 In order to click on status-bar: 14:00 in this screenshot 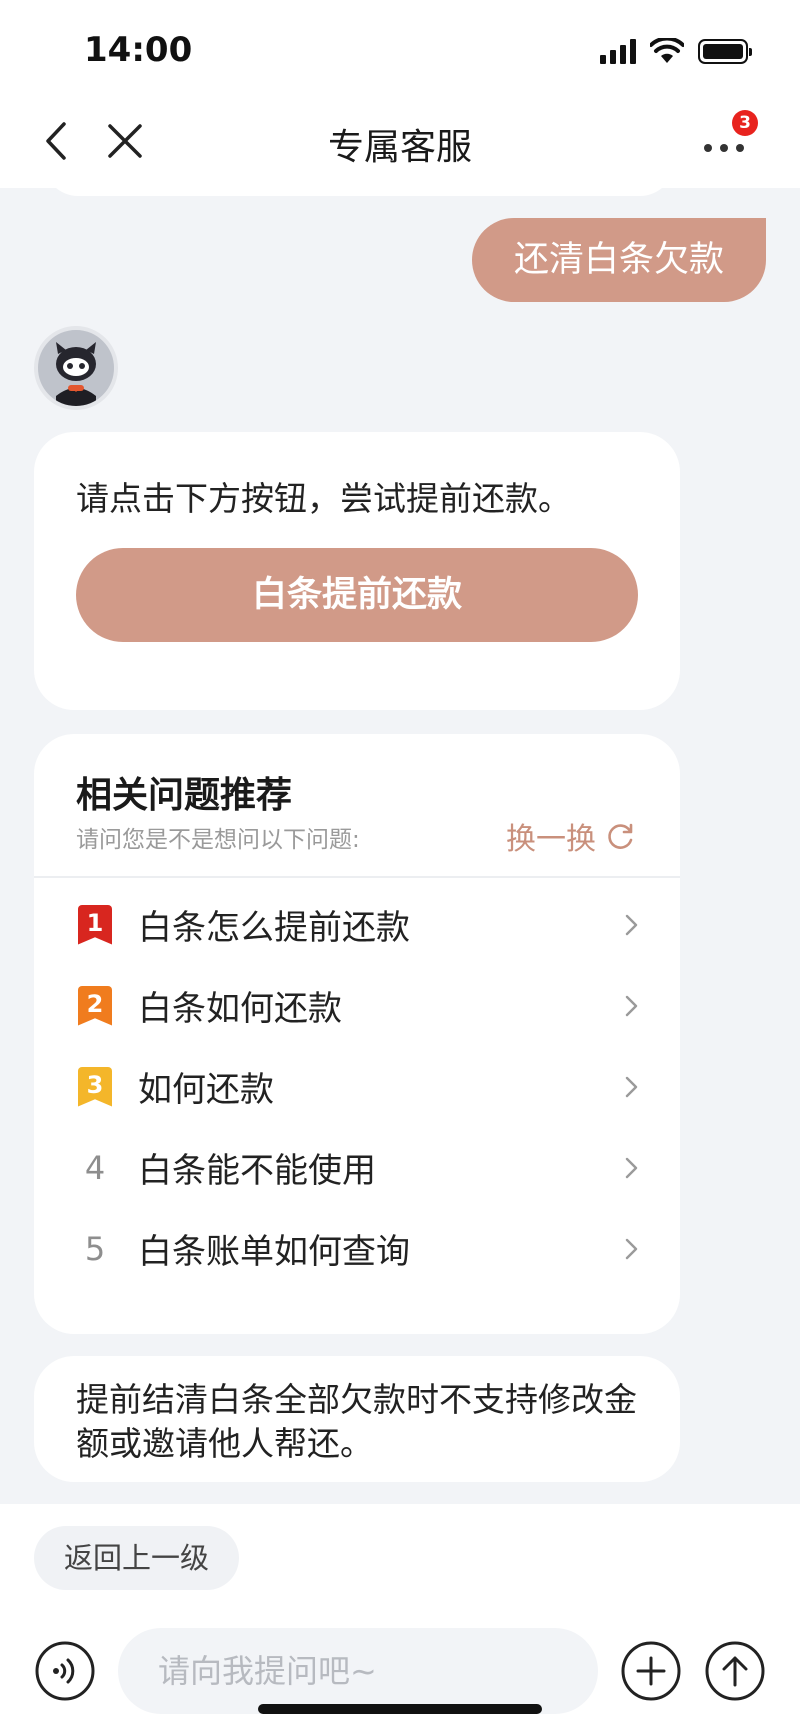, I will do `click(400, 48)`.